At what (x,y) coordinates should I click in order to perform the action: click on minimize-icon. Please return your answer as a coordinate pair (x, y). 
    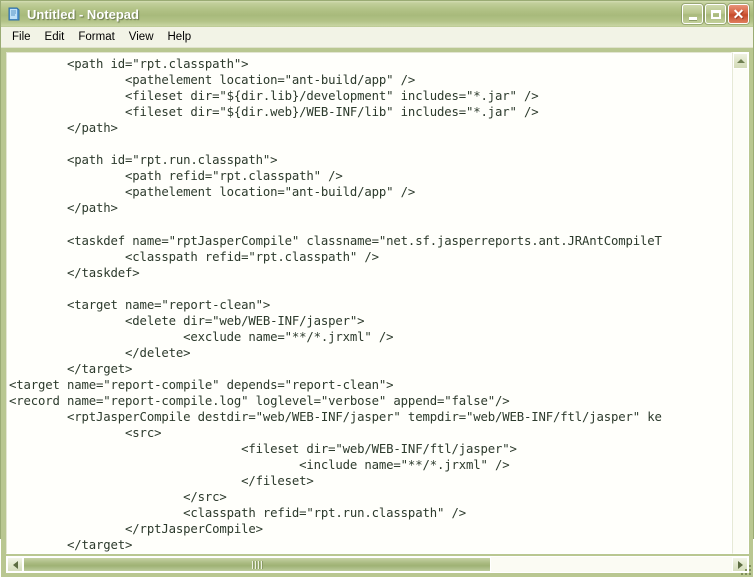
    Looking at the image, I should click on (692, 18).